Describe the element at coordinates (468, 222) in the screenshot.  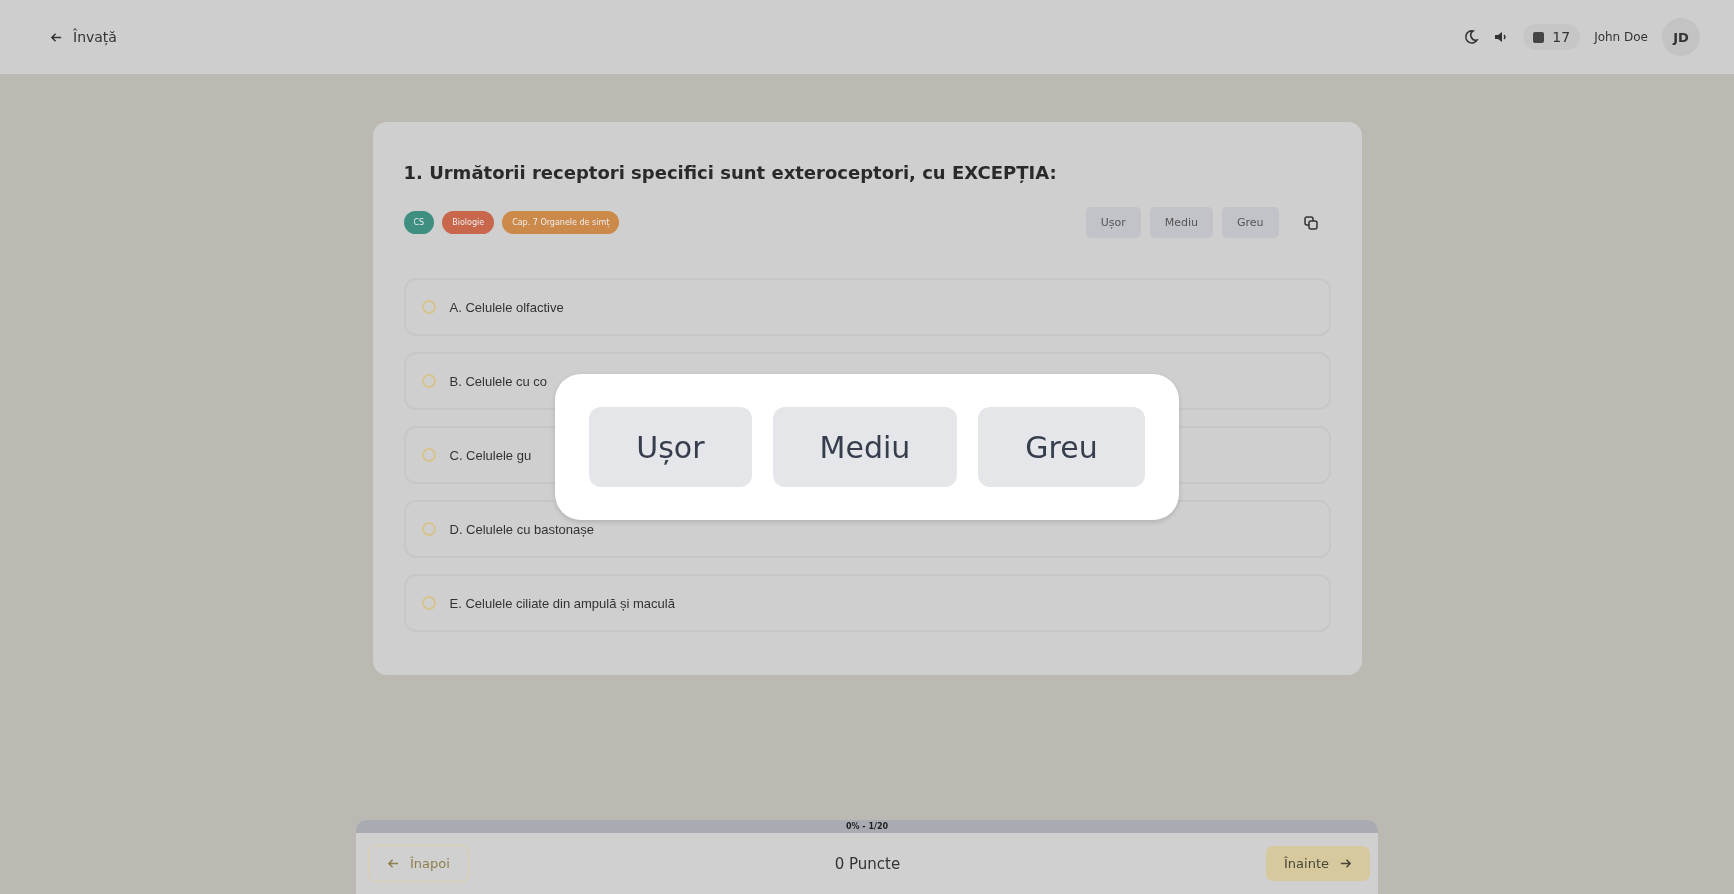
I see `tag: Biologie` at that location.